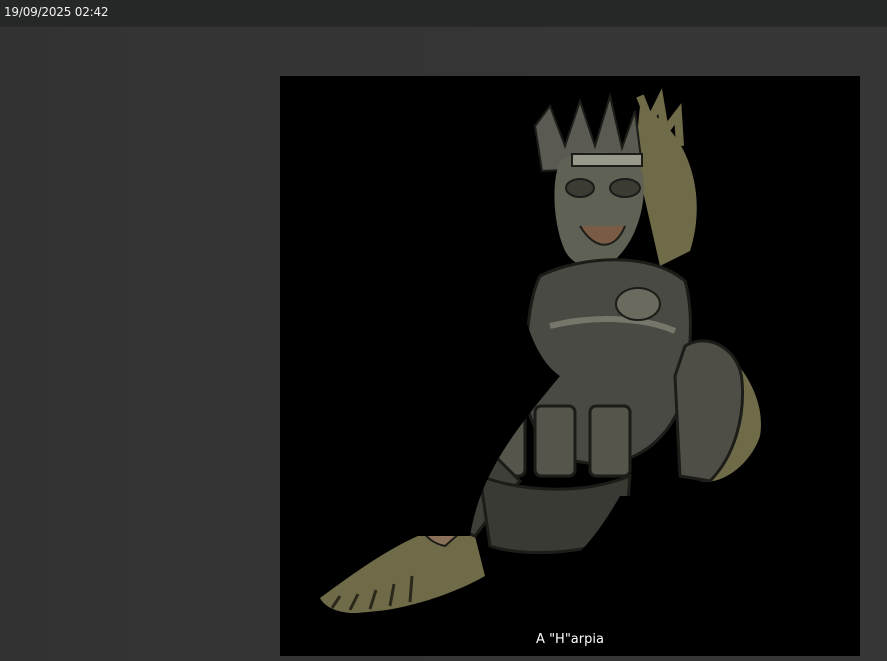  What do you see at coordinates (56, 12) in the screenshot?
I see `timestamp: 19/09/2025 02:42` at bounding box center [56, 12].